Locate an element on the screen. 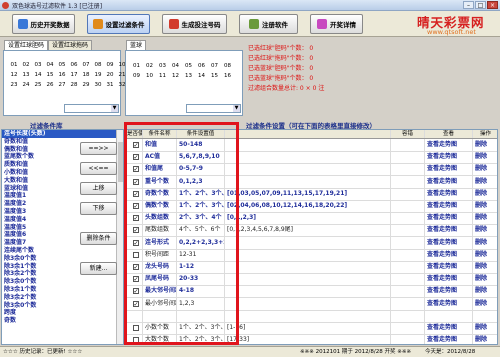 This screenshot has height=357, width=500. blue-number-cell: 08 is located at coordinates (227, 66).